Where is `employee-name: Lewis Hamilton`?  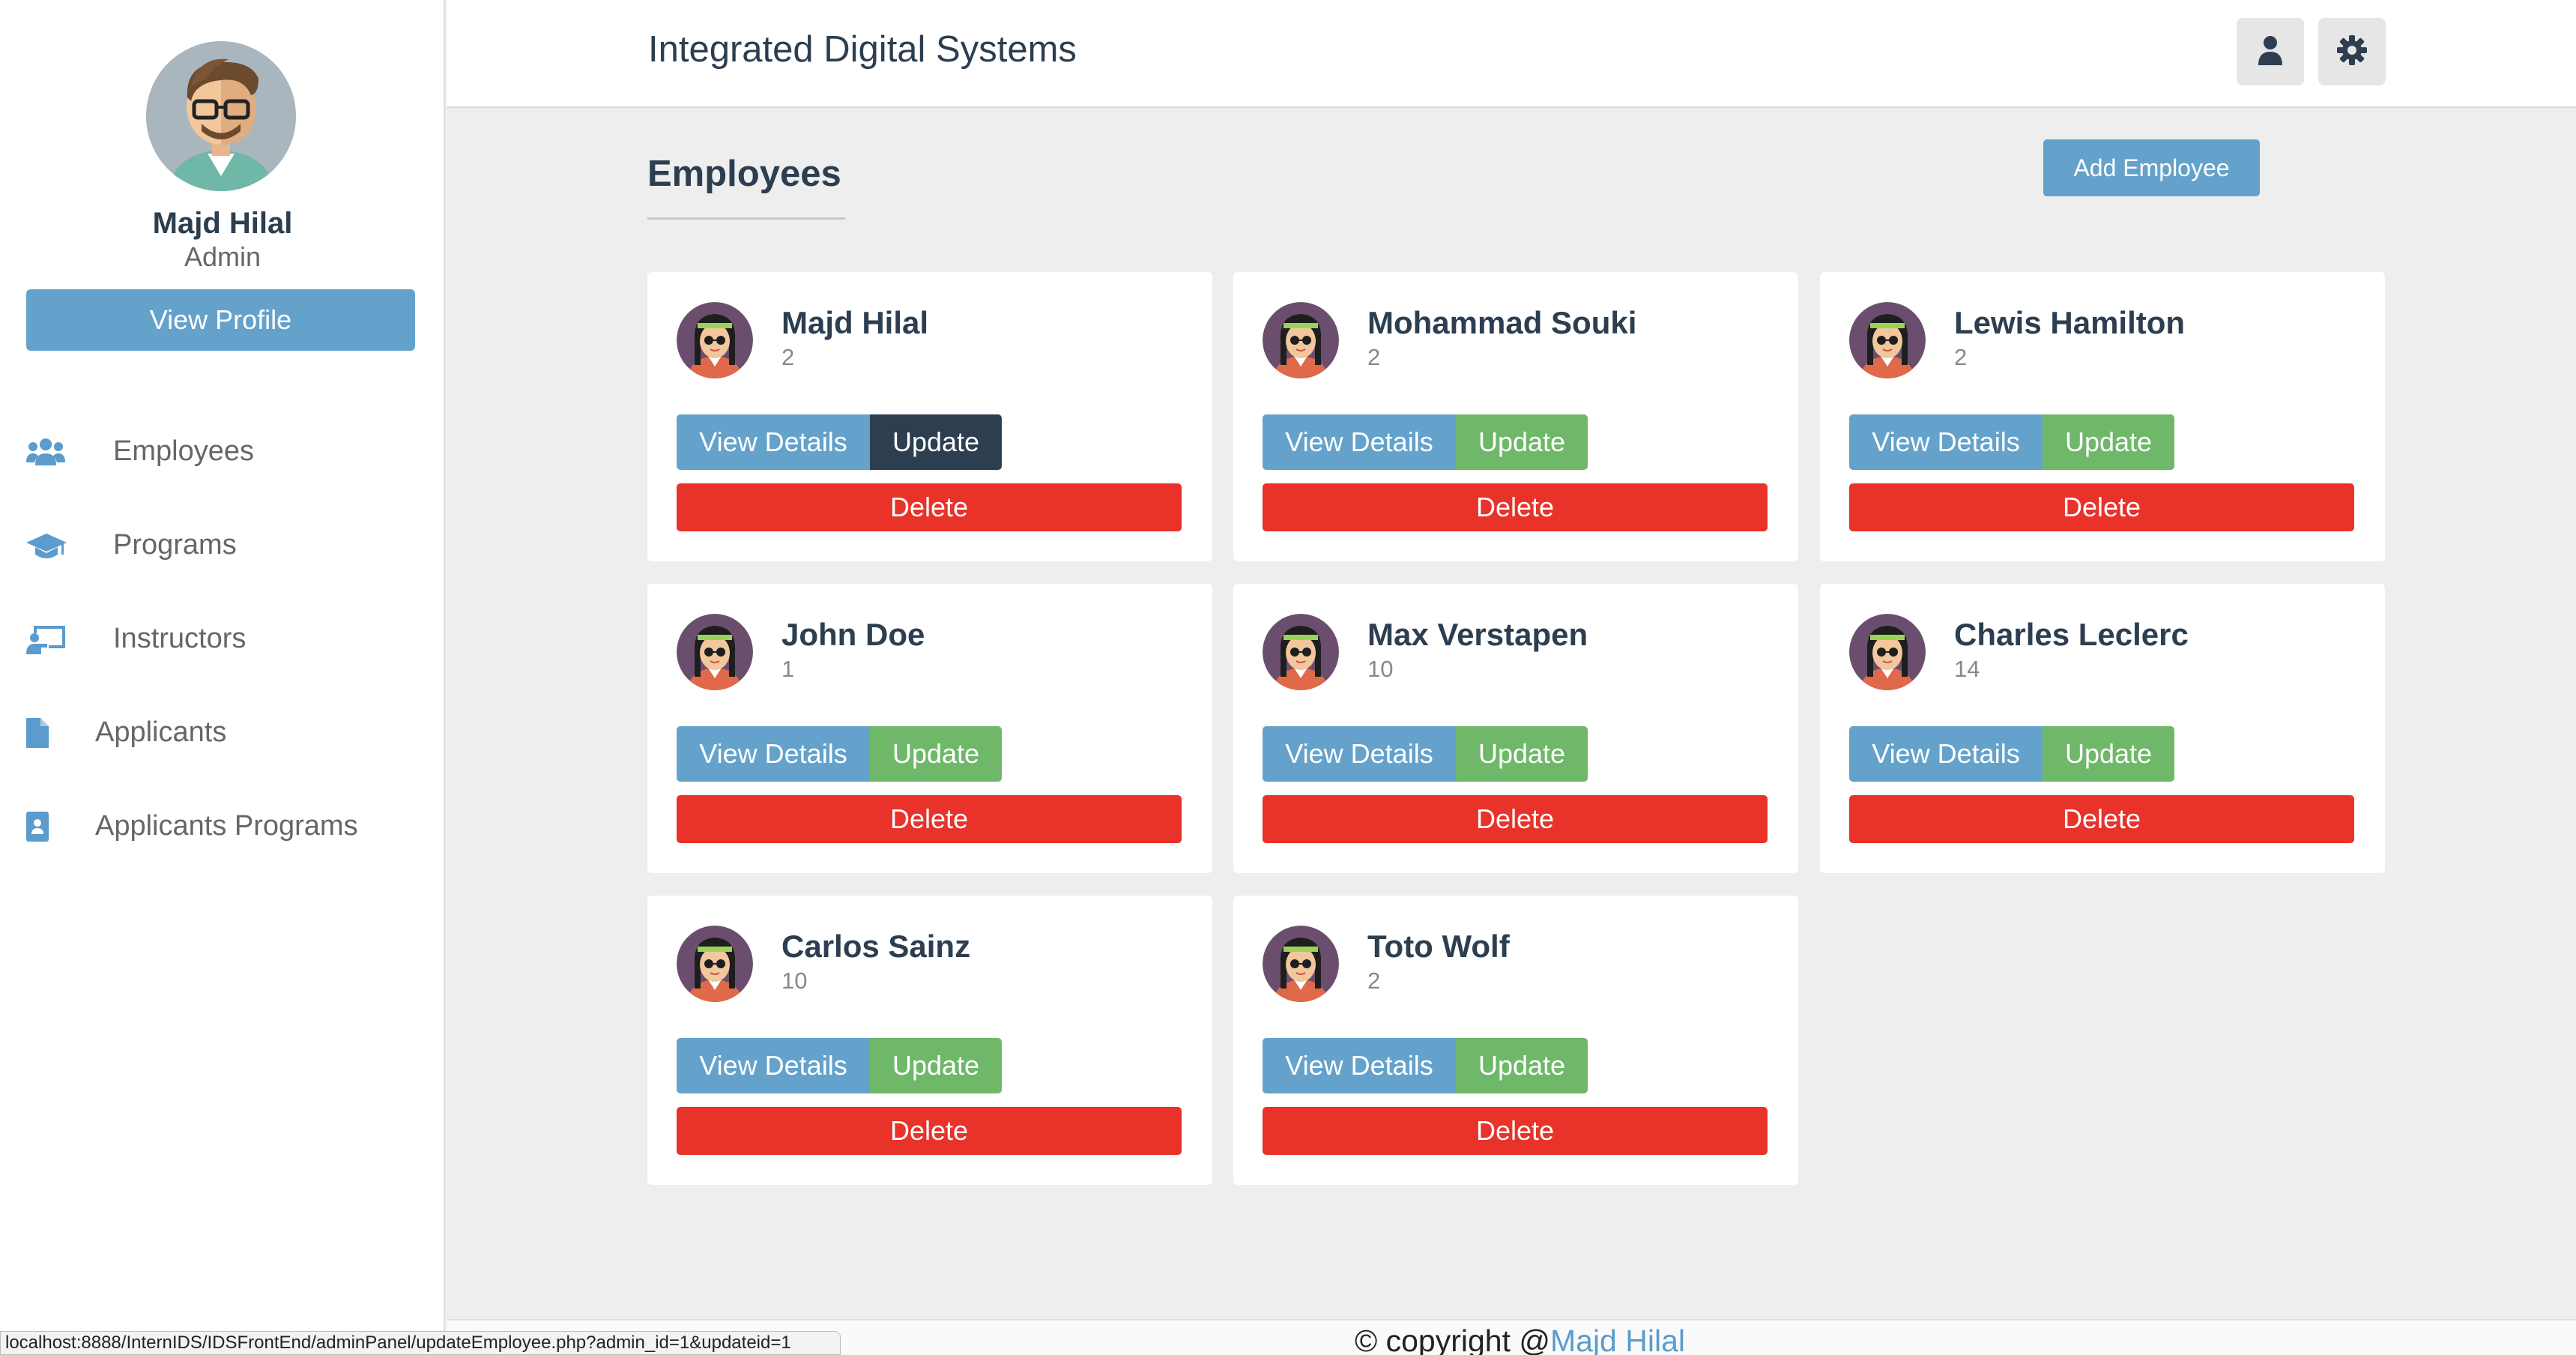
employee-name: Lewis Hamilton is located at coordinates (2070, 322).